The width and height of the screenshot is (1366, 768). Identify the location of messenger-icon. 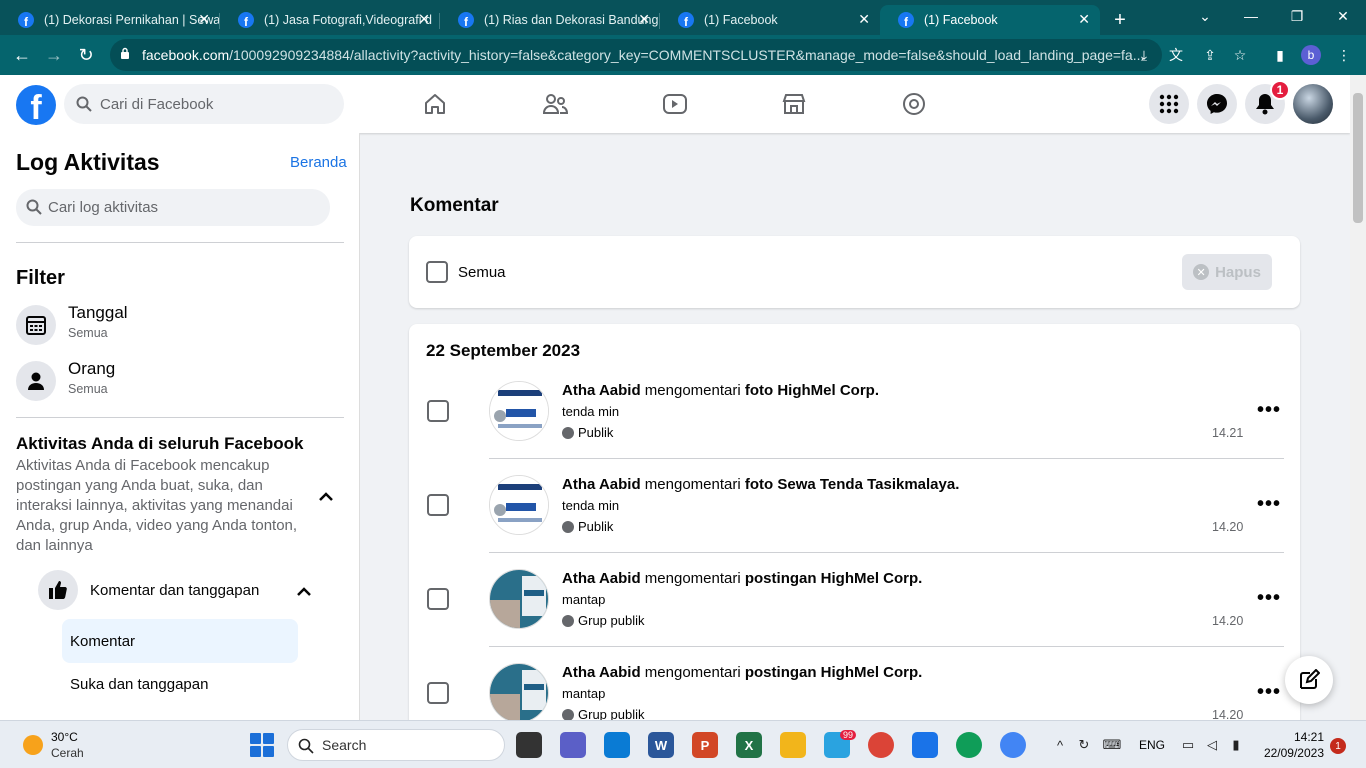
(1217, 104).